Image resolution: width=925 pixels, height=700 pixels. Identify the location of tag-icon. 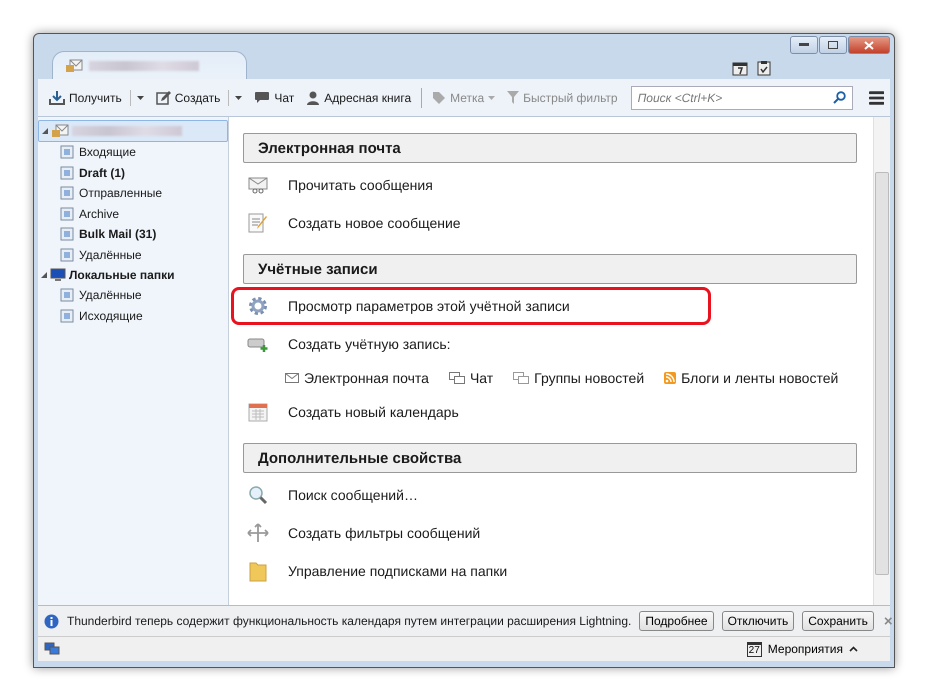
(439, 97).